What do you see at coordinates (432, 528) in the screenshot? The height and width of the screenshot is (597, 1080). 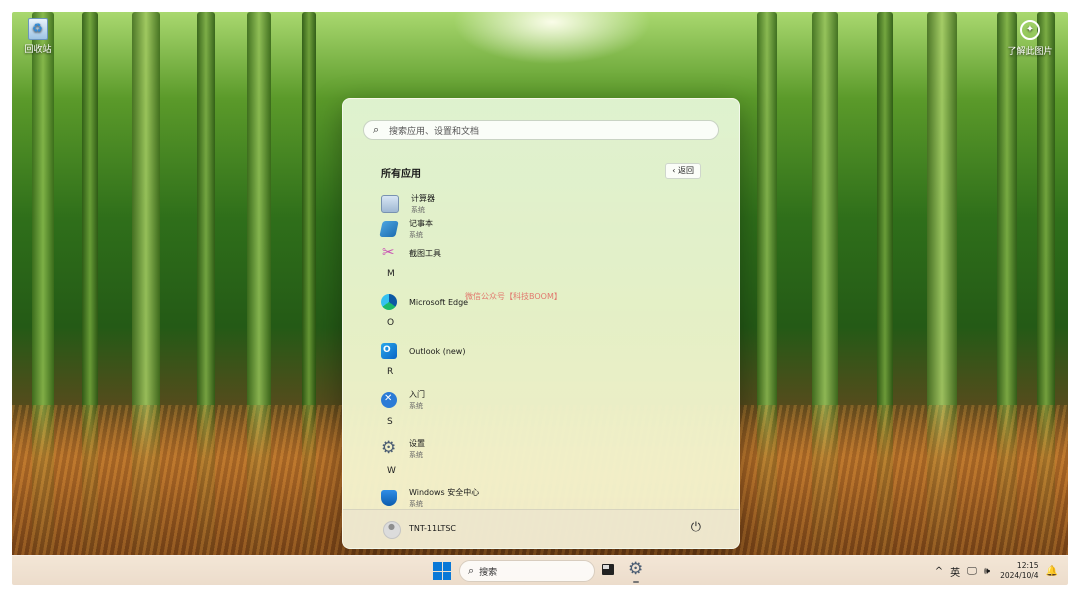 I see `user-name: TNT-11LTSC` at bounding box center [432, 528].